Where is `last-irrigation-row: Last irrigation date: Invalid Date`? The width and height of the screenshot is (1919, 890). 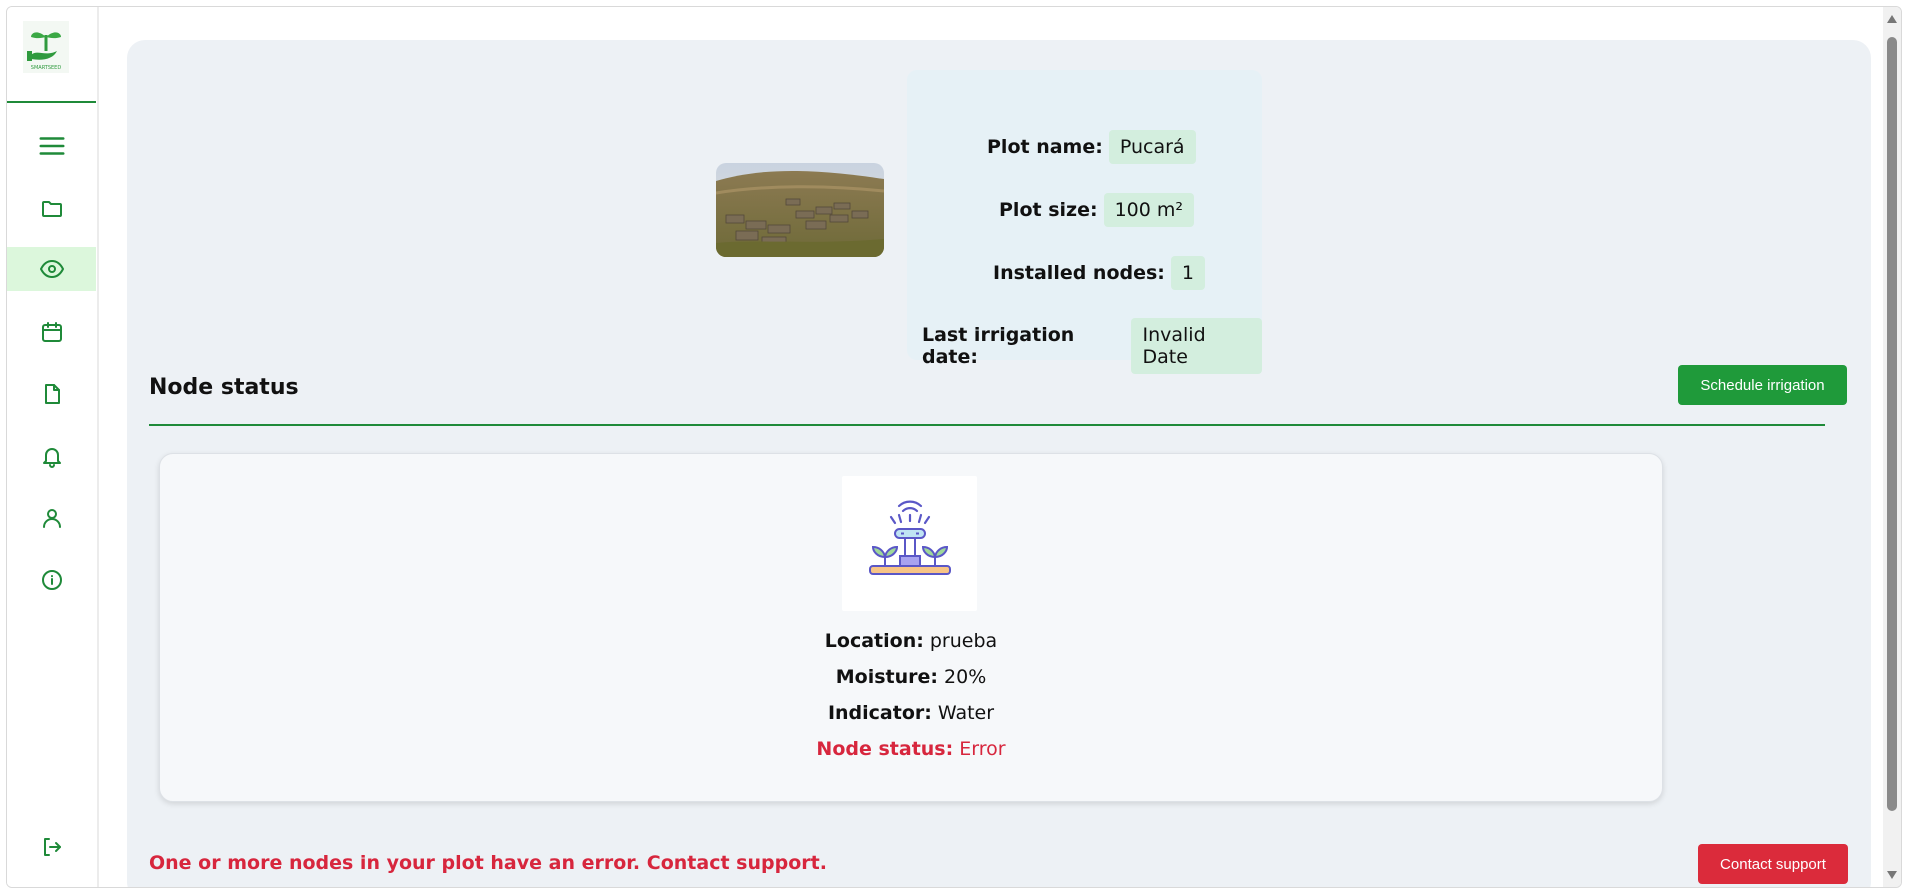 last-irrigation-row: Last irrigation date: Invalid Date is located at coordinates (1092, 346).